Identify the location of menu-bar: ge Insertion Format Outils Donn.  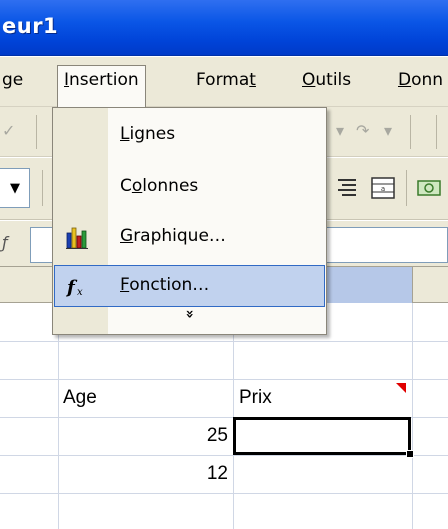
(224, 82).